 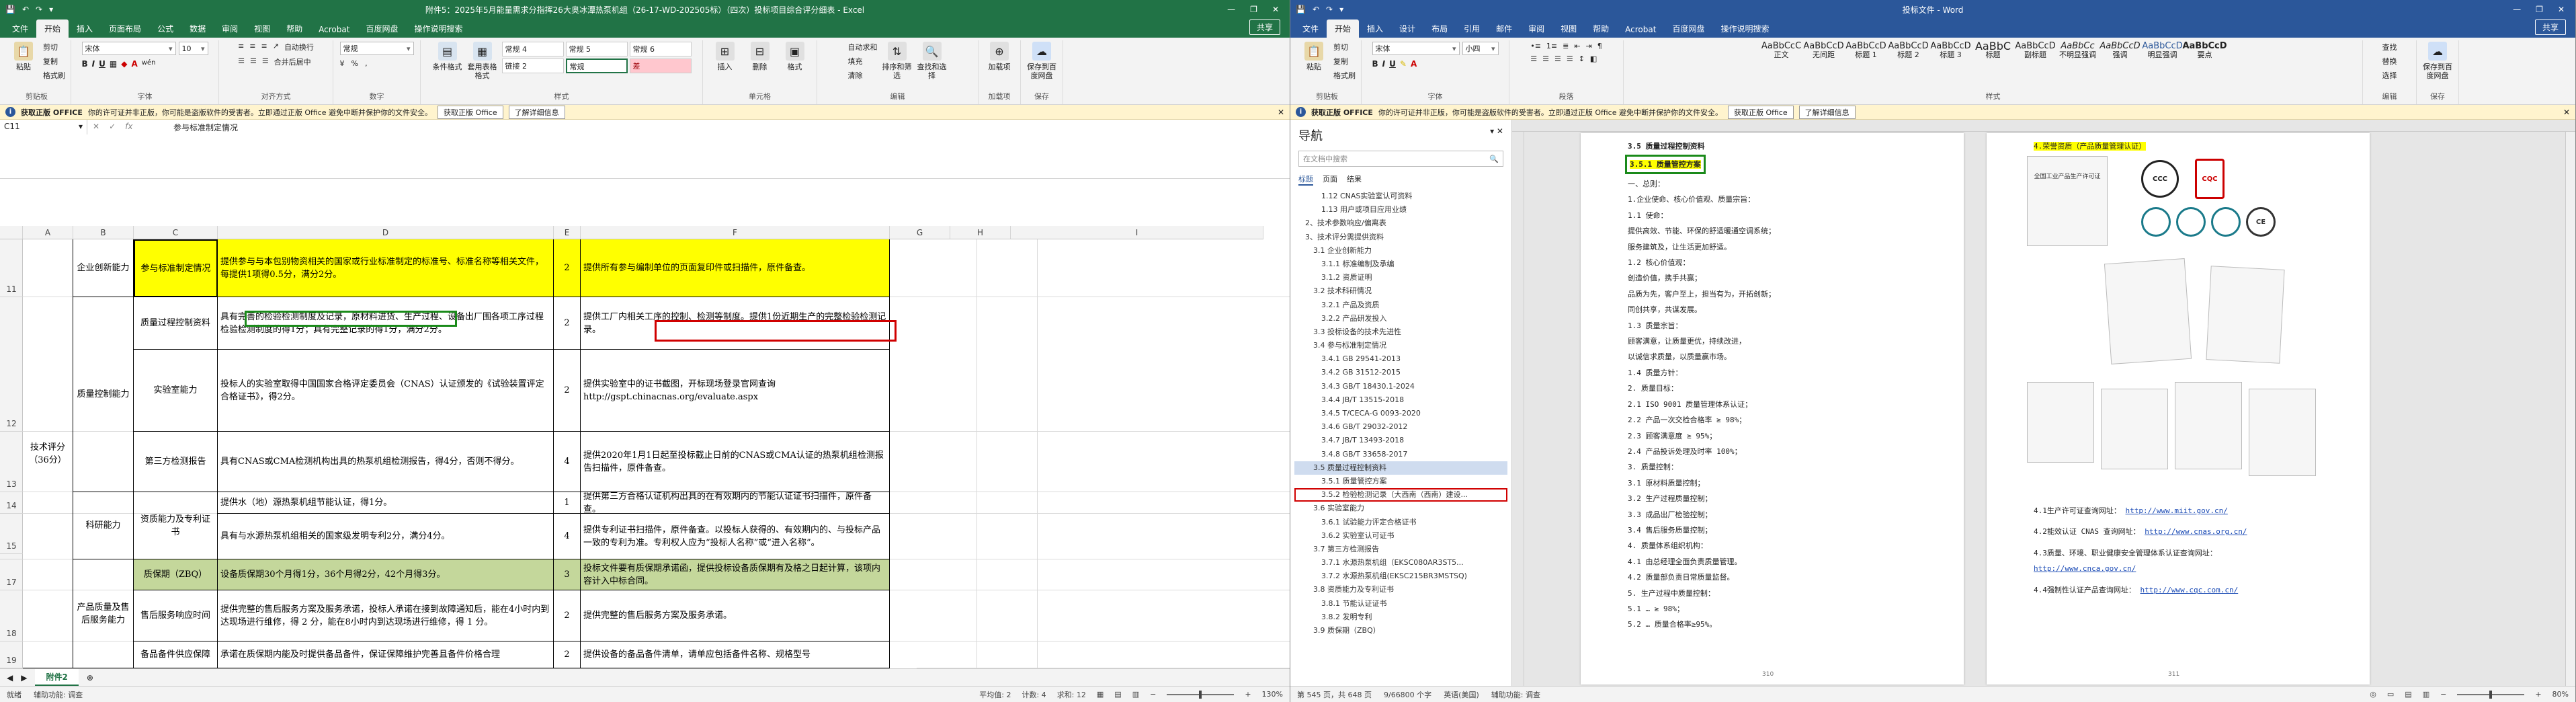 What do you see at coordinates (11, 654) in the screenshot?
I see `row-header-19: 19` at bounding box center [11, 654].